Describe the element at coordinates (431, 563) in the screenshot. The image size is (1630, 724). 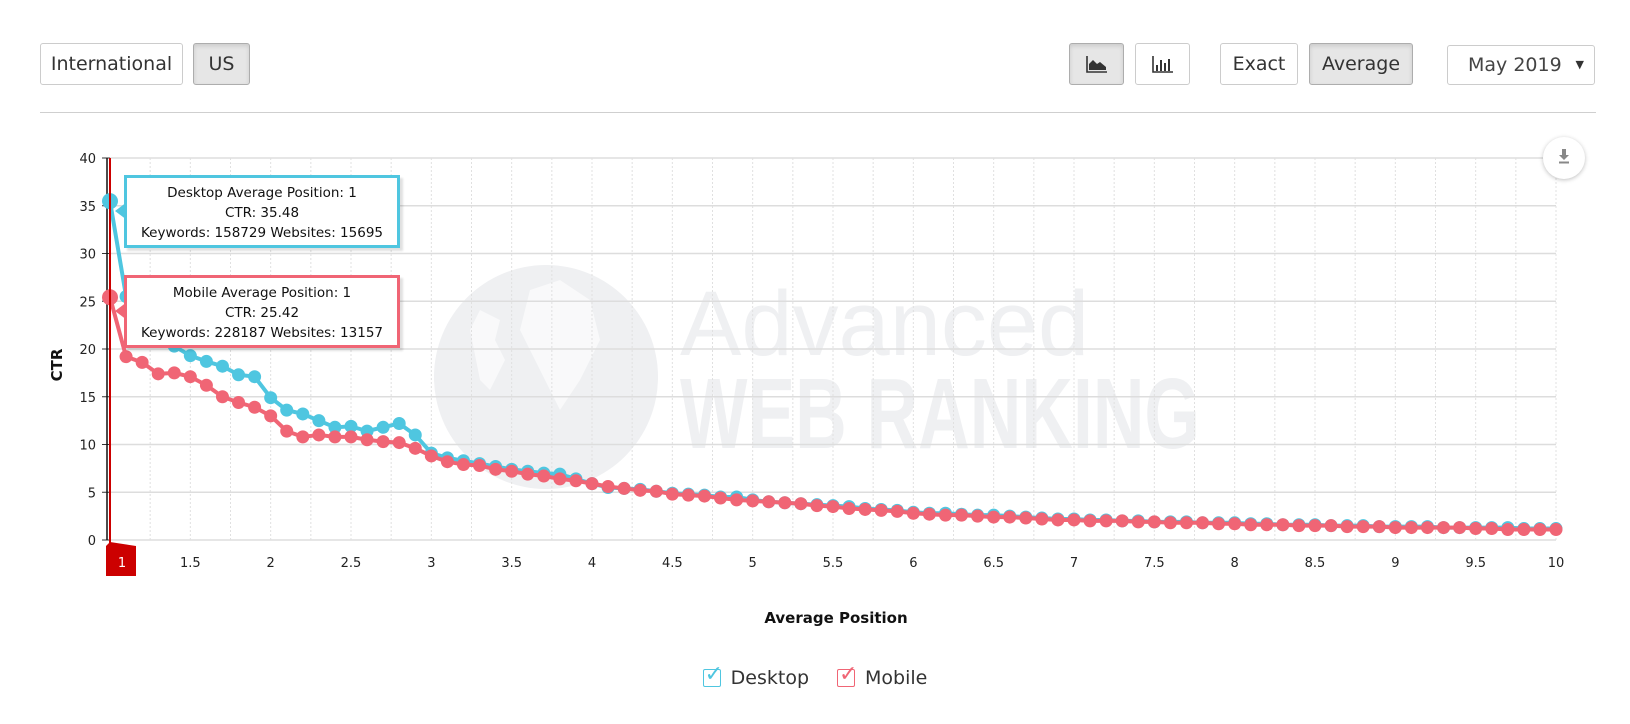
I see `x-tick-label: 3` at that location.